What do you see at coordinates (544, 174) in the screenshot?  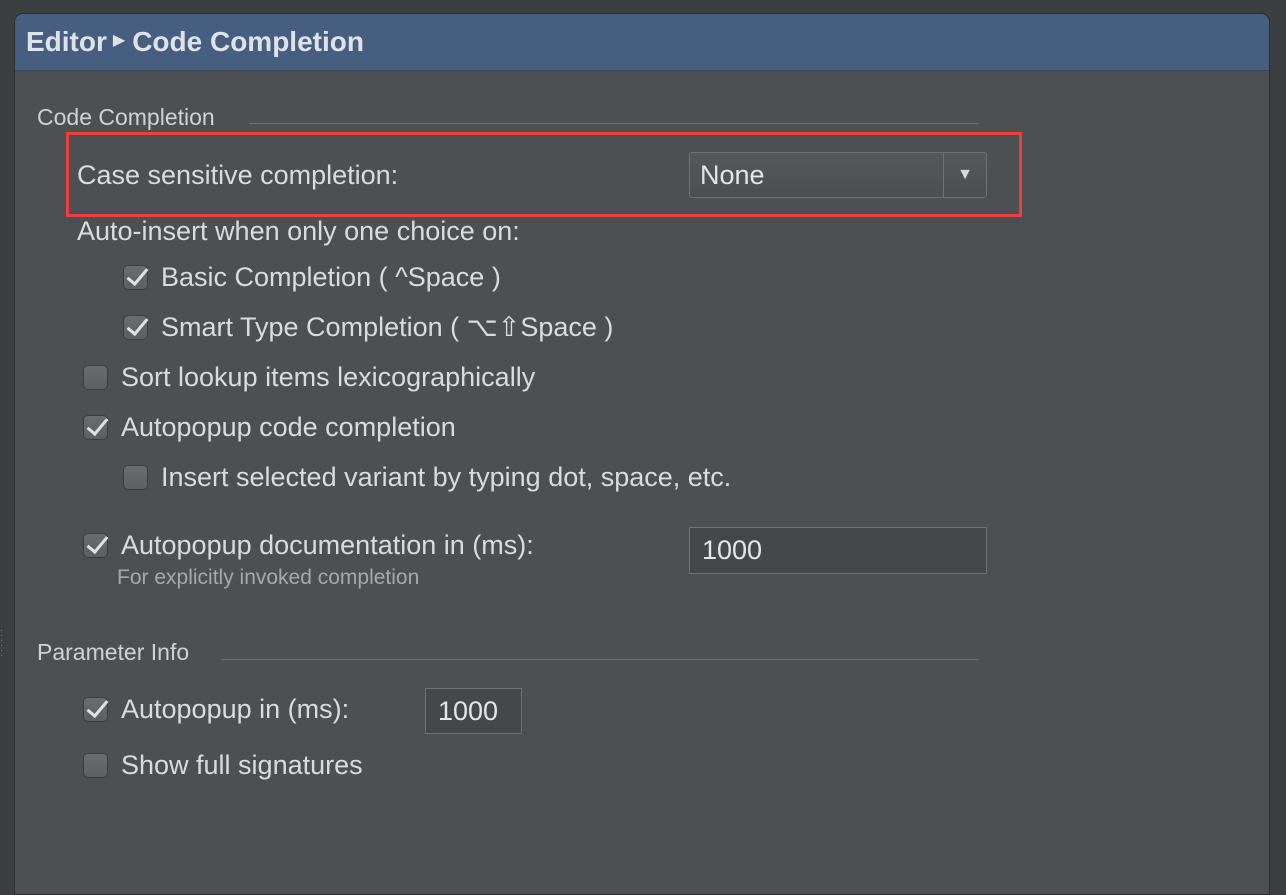 I see `highlight-box` at bounding box center [544, 174].